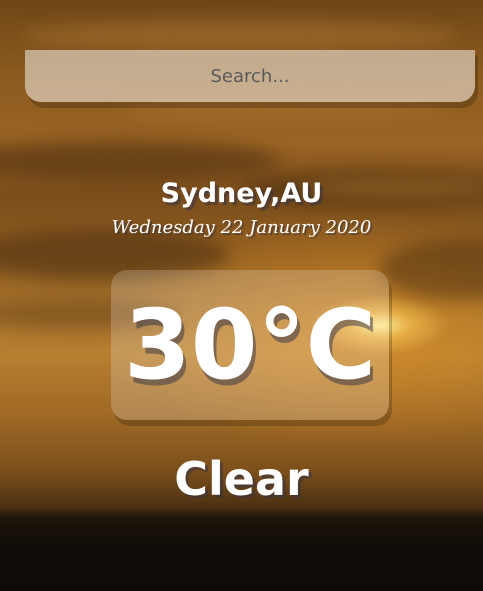 This screenshot has width=483, height=591. I want to click on weather-condition: Clear, so click(241, 479).